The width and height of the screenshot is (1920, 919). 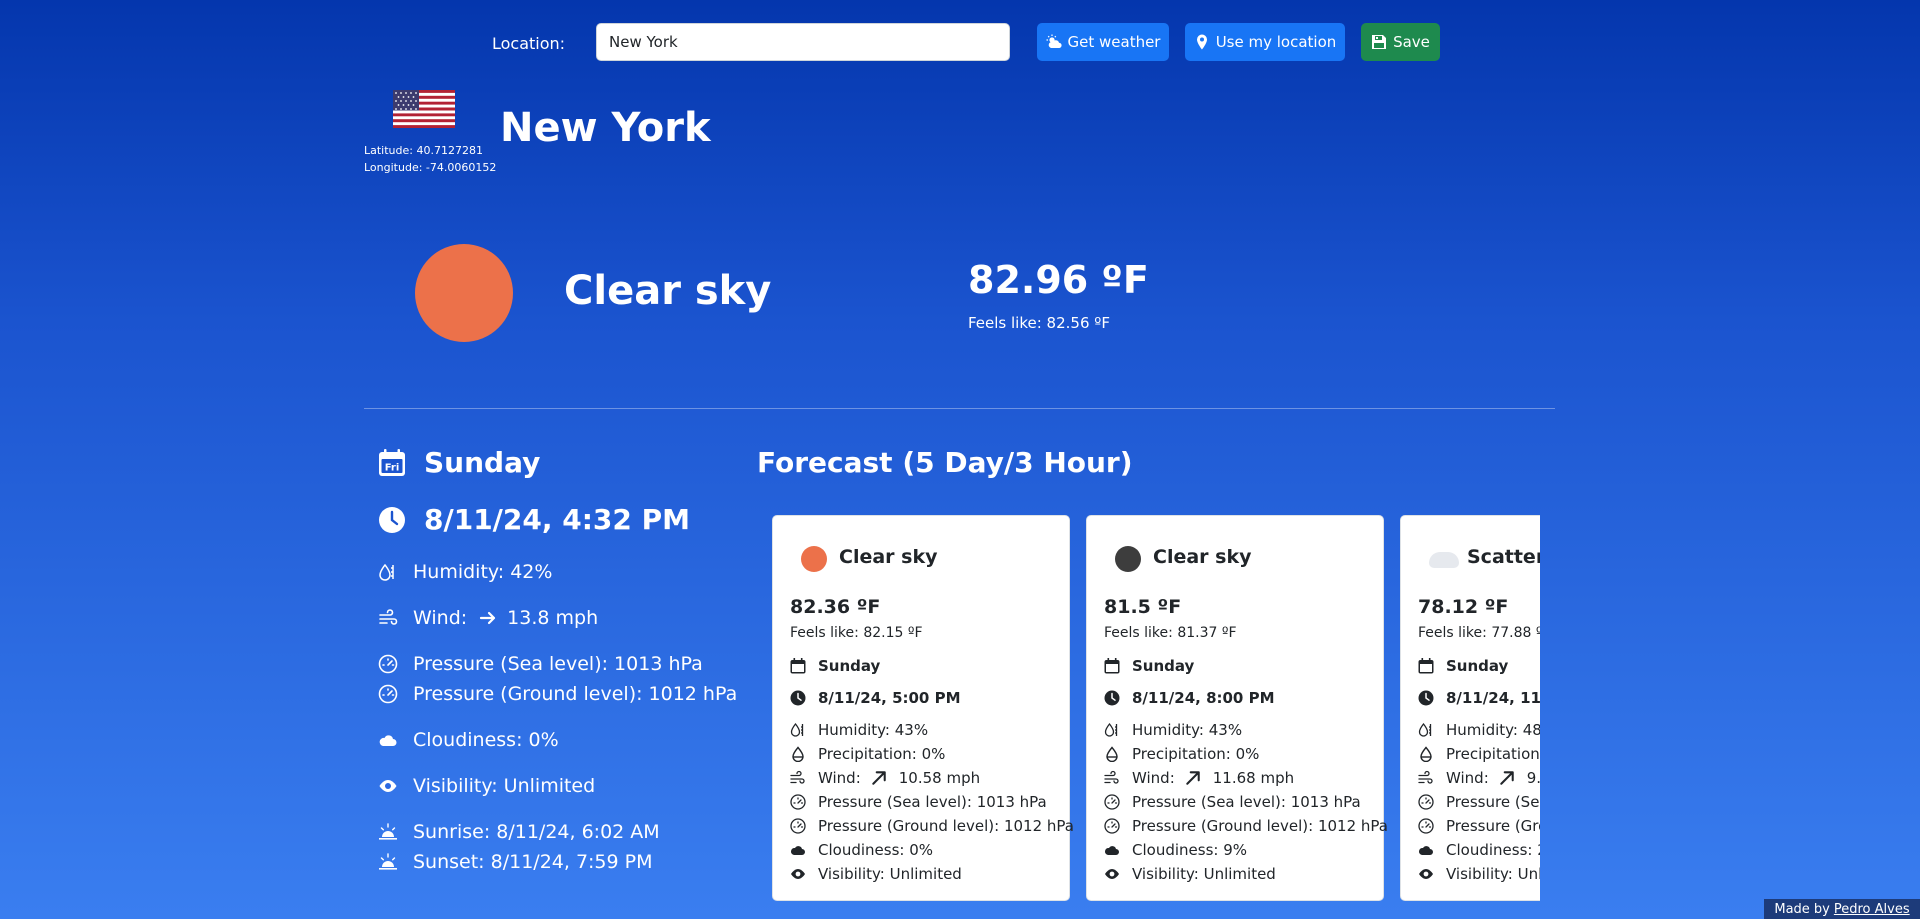 I want to click on use-my-location-button: Use my location, so click(x=1265, y=42).